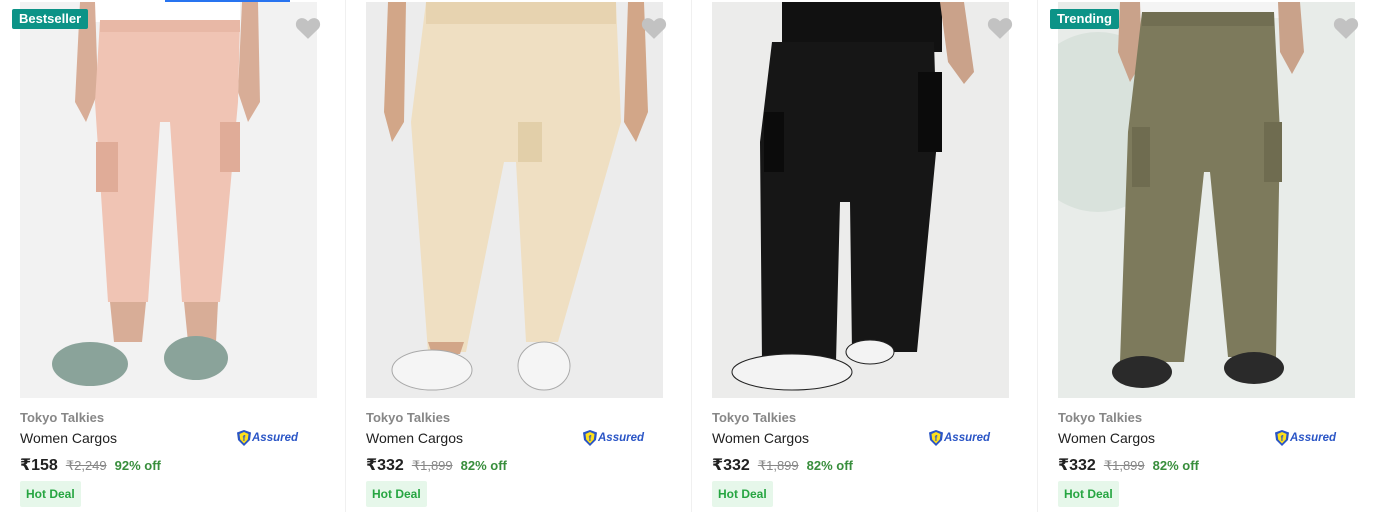  What do you see at coordinates (165, 12) in the screenshot?
I see `model-top` at bounding box center [165, 12].